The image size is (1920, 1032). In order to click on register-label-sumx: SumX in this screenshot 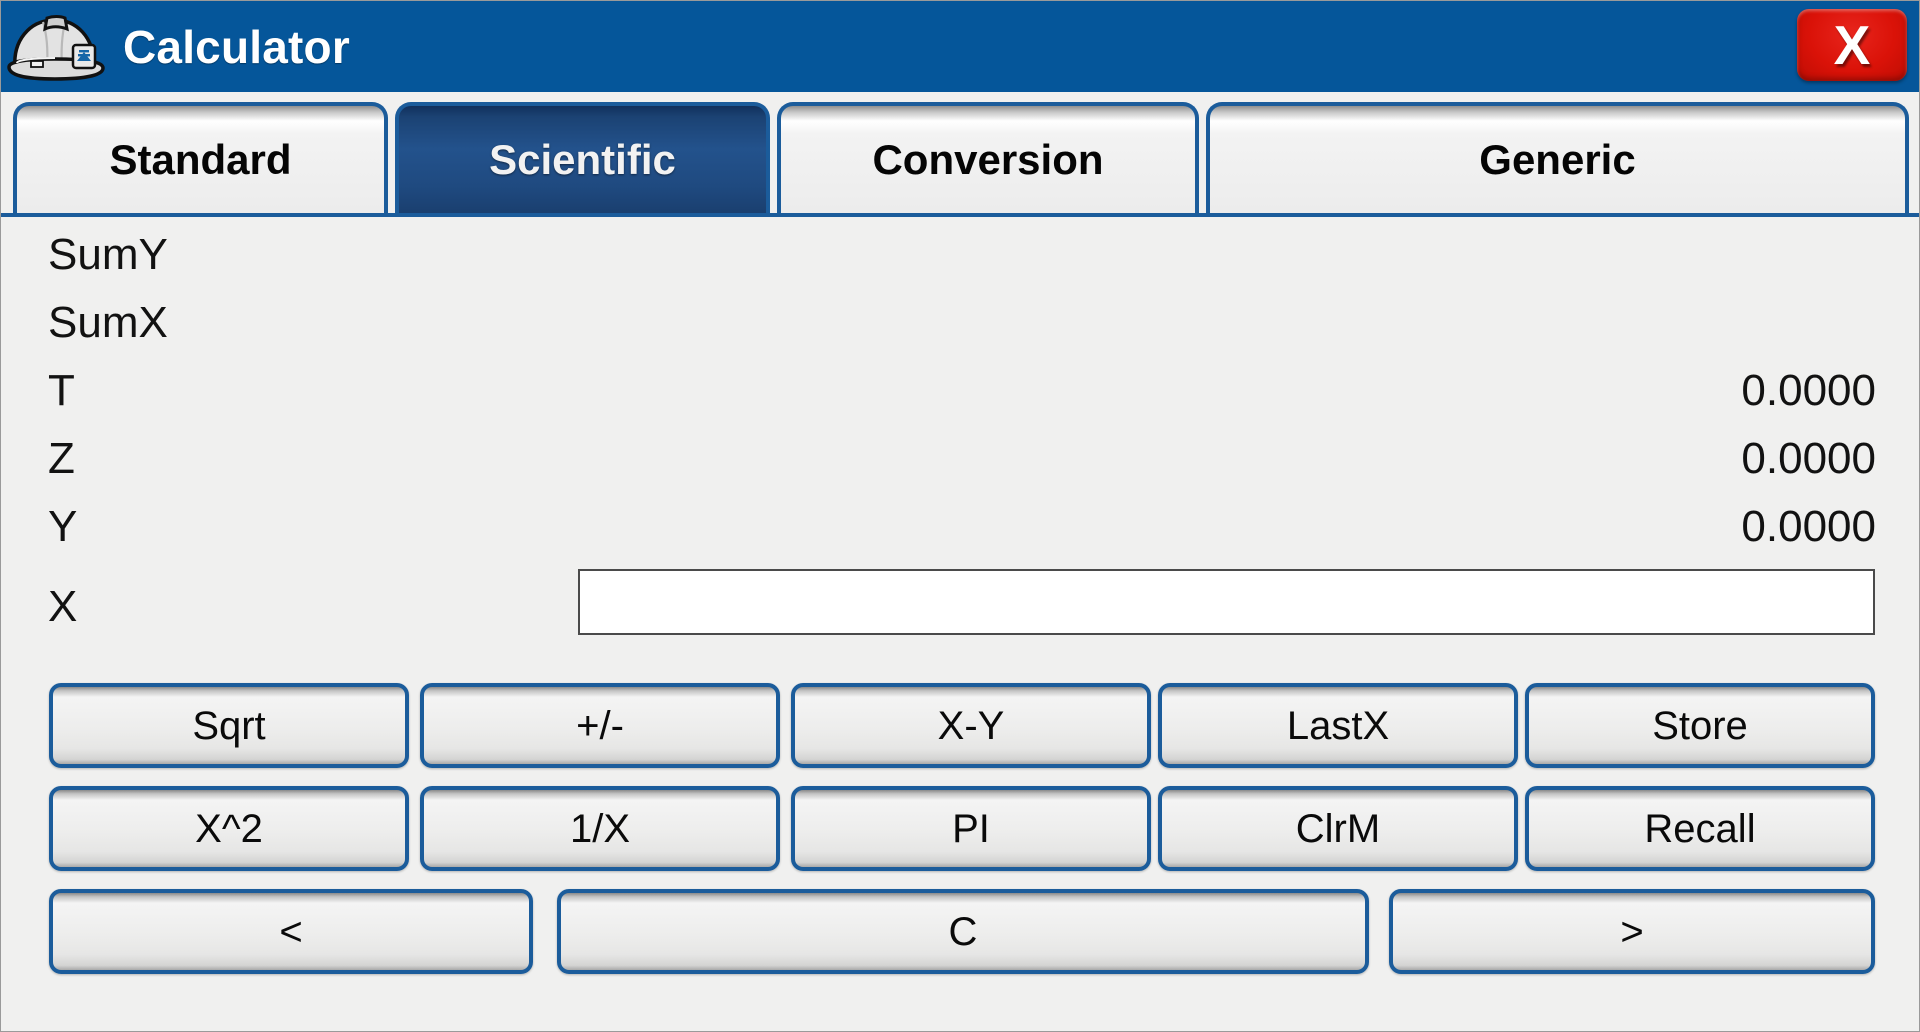, I will do `click(108, 322)`.